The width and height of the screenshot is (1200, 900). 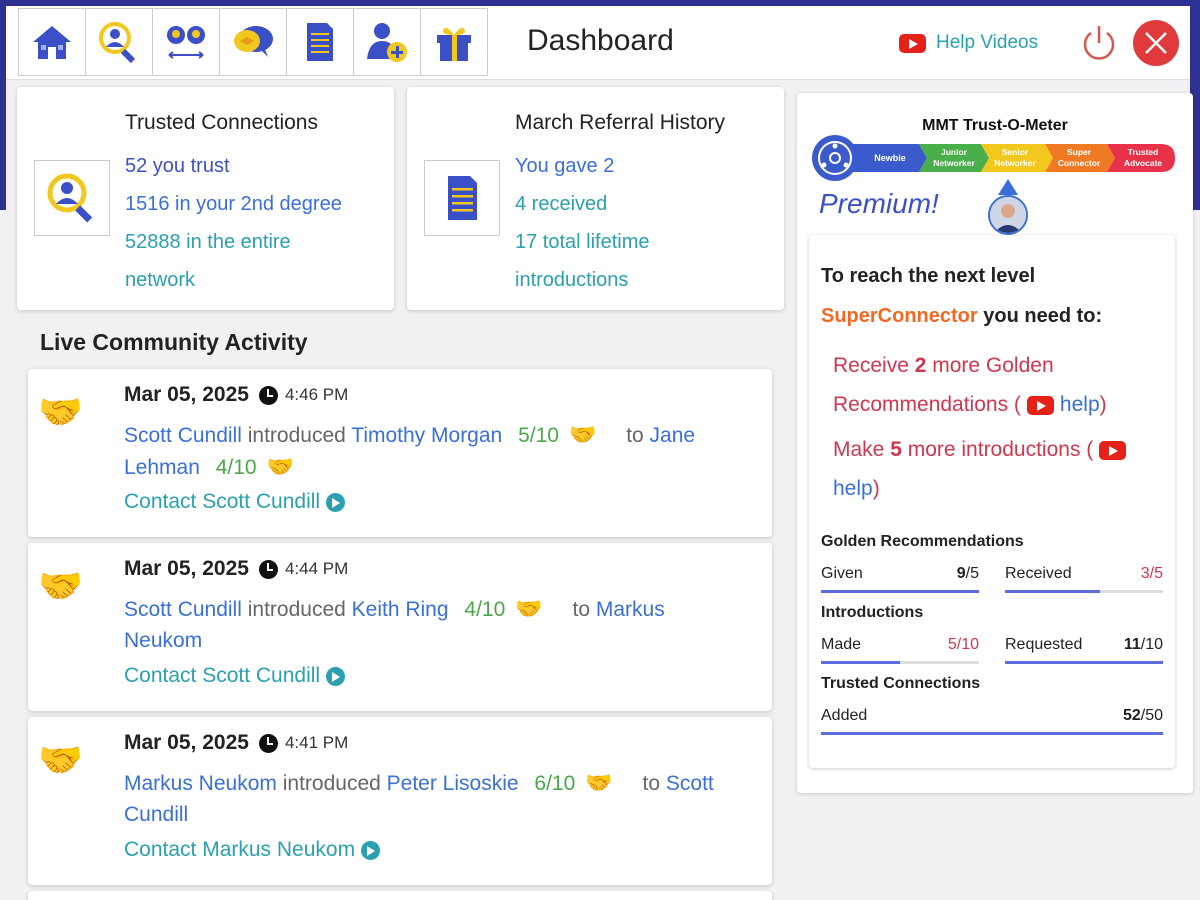 I want to click on next-level-suffix: you need to:, so click(x=1040, y=316).